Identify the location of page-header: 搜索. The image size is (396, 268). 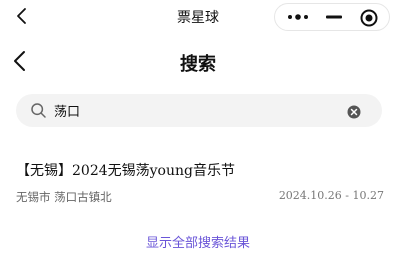
(198, 61).